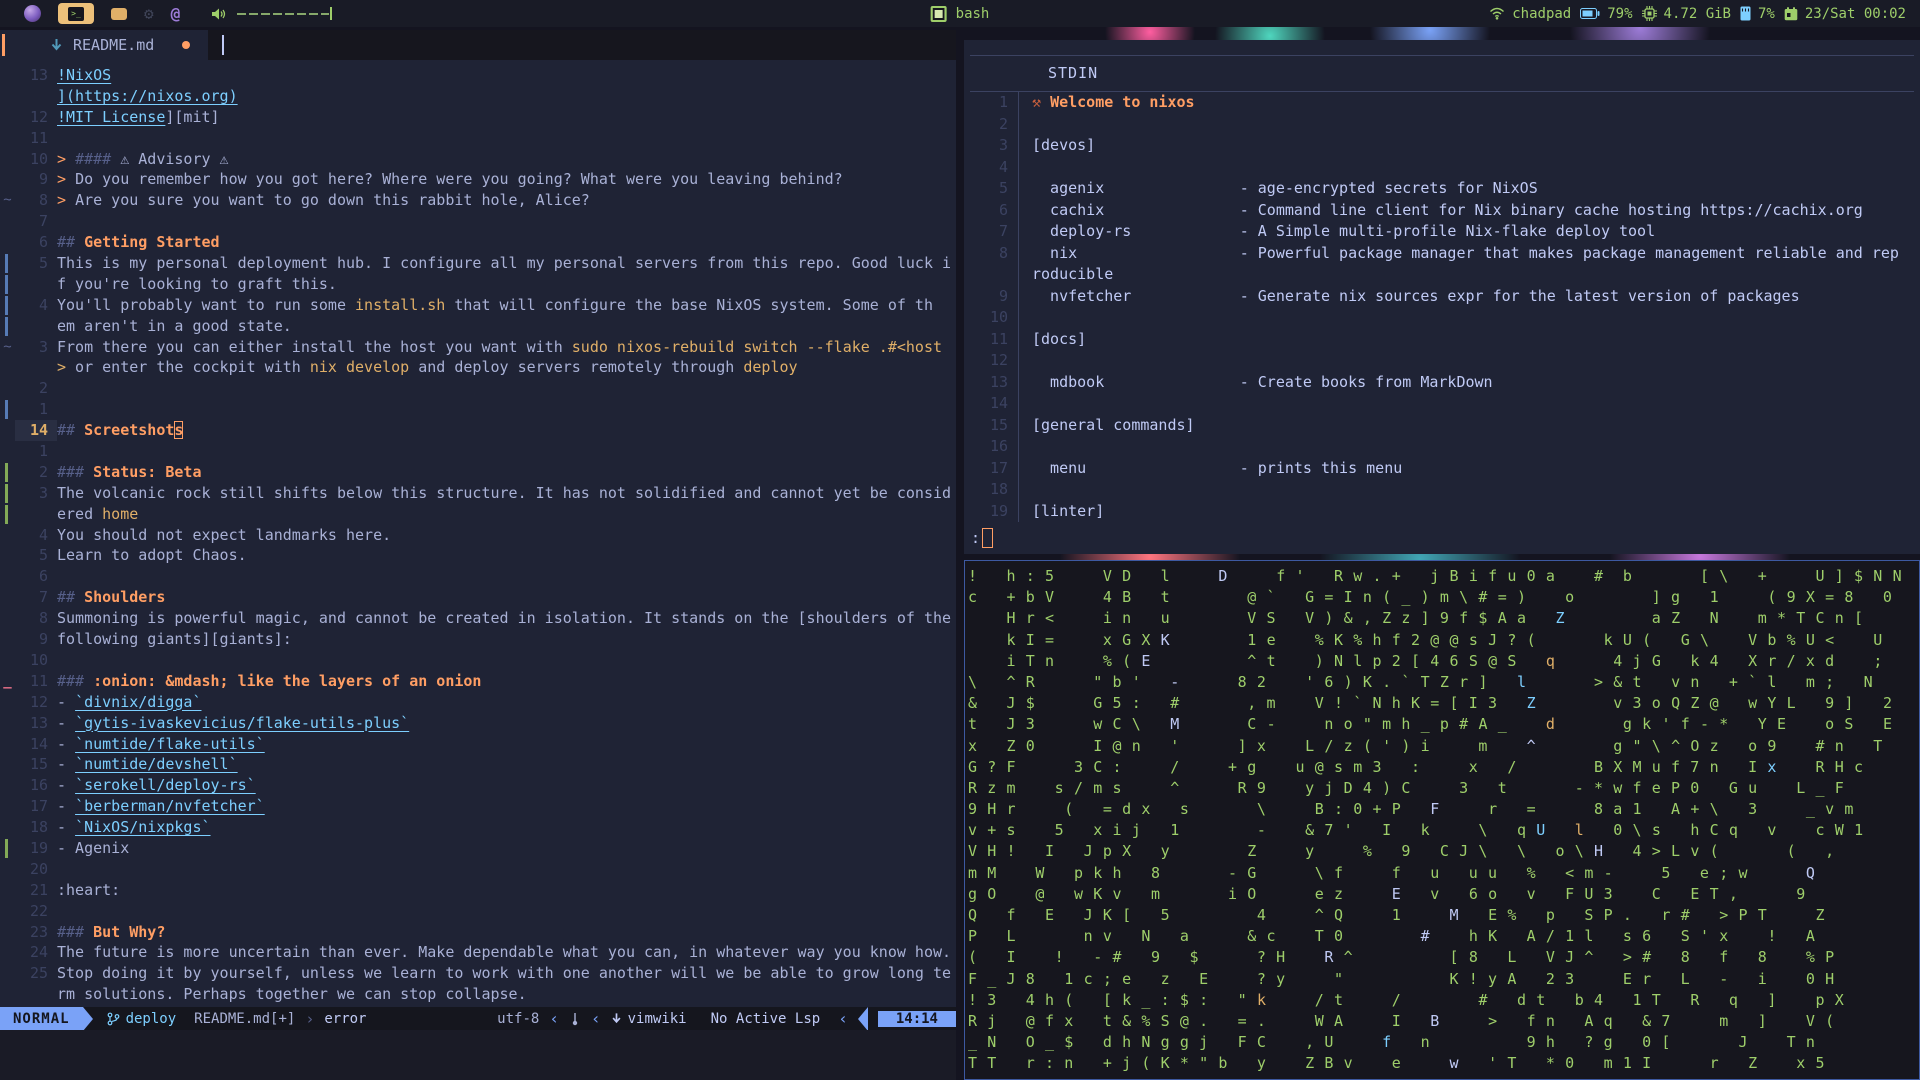 This screenshot has height=1080, width=1920. Describe the element at coordinates (176, 13) in the screenshot. I see `at-icon: @` at that location.